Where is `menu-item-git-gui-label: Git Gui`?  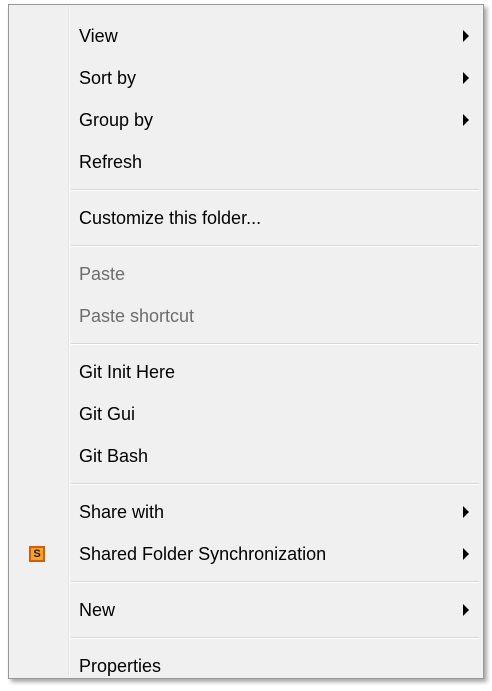 menu-item-git-gui-label: Git Gui is located at coordinates (107, 413).